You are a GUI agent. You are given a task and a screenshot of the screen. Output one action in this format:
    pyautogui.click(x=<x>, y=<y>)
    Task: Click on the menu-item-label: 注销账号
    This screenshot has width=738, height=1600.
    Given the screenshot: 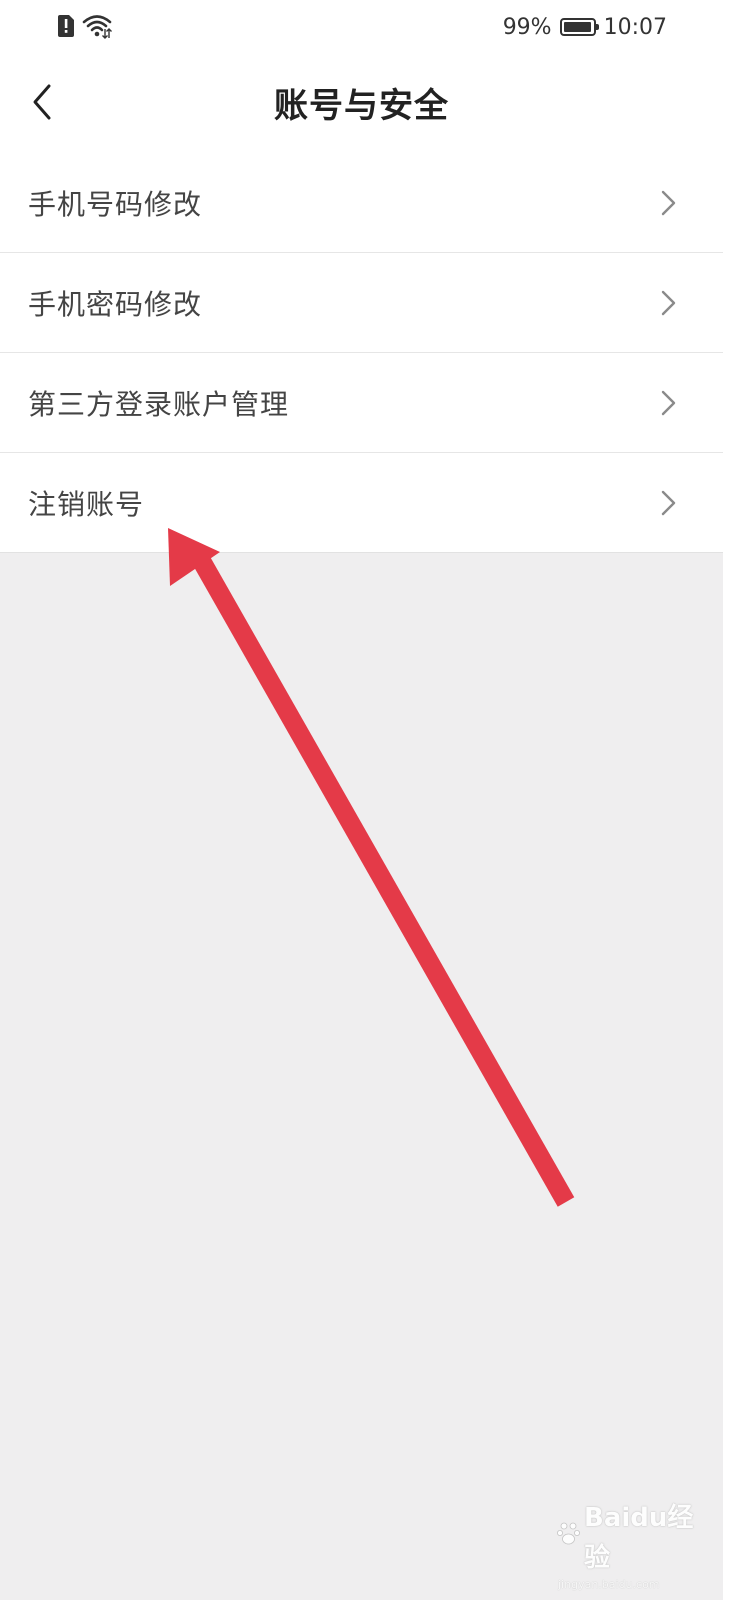 What is the action you would take?
    pyautogui.click(x=86, y=504)
    